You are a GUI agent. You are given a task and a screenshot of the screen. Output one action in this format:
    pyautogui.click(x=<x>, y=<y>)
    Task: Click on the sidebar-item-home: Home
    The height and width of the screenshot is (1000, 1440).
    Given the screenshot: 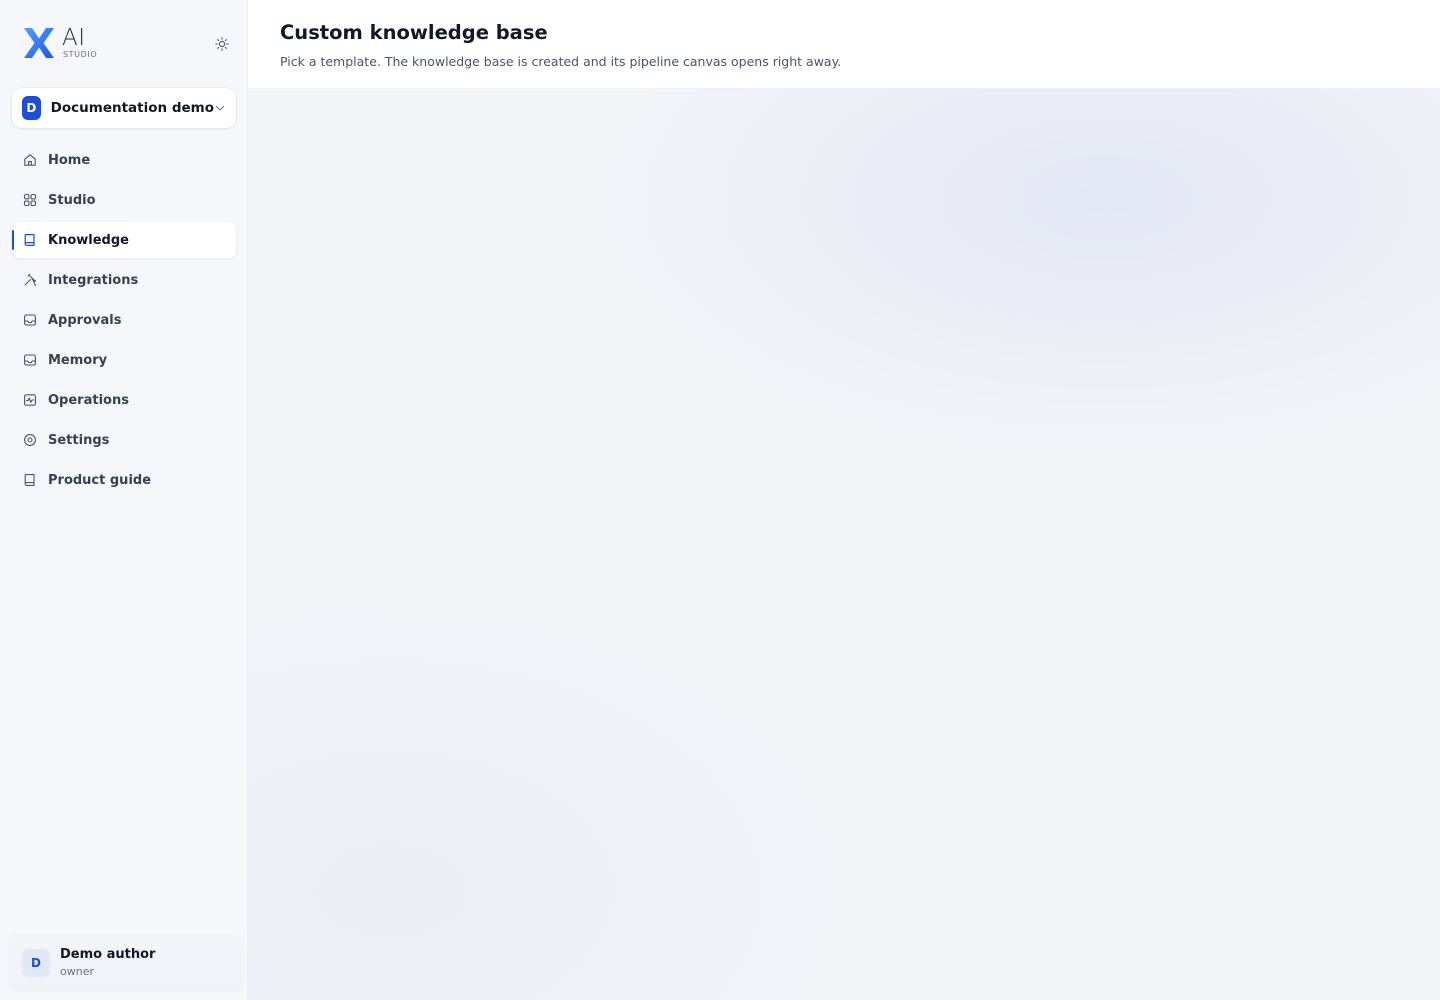 What is the action you would take?
    pyautogui.click(x=124, y=160)
    